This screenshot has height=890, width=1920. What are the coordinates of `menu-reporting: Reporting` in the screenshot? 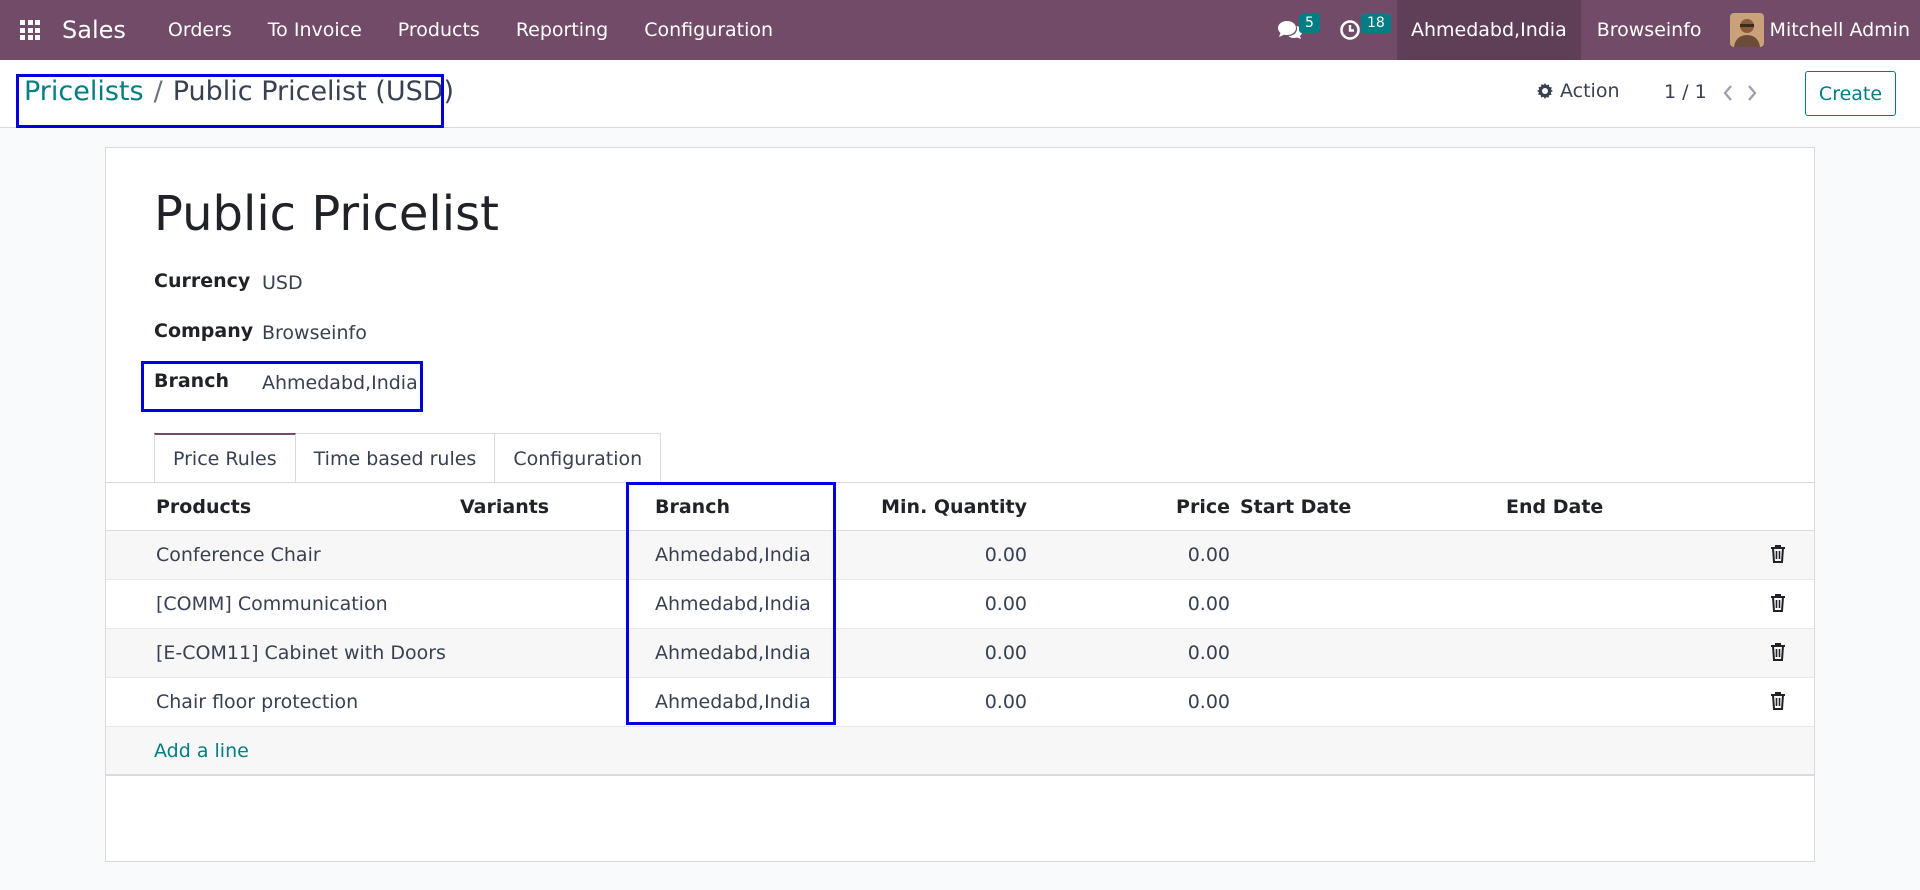 It's located at (562, 30).